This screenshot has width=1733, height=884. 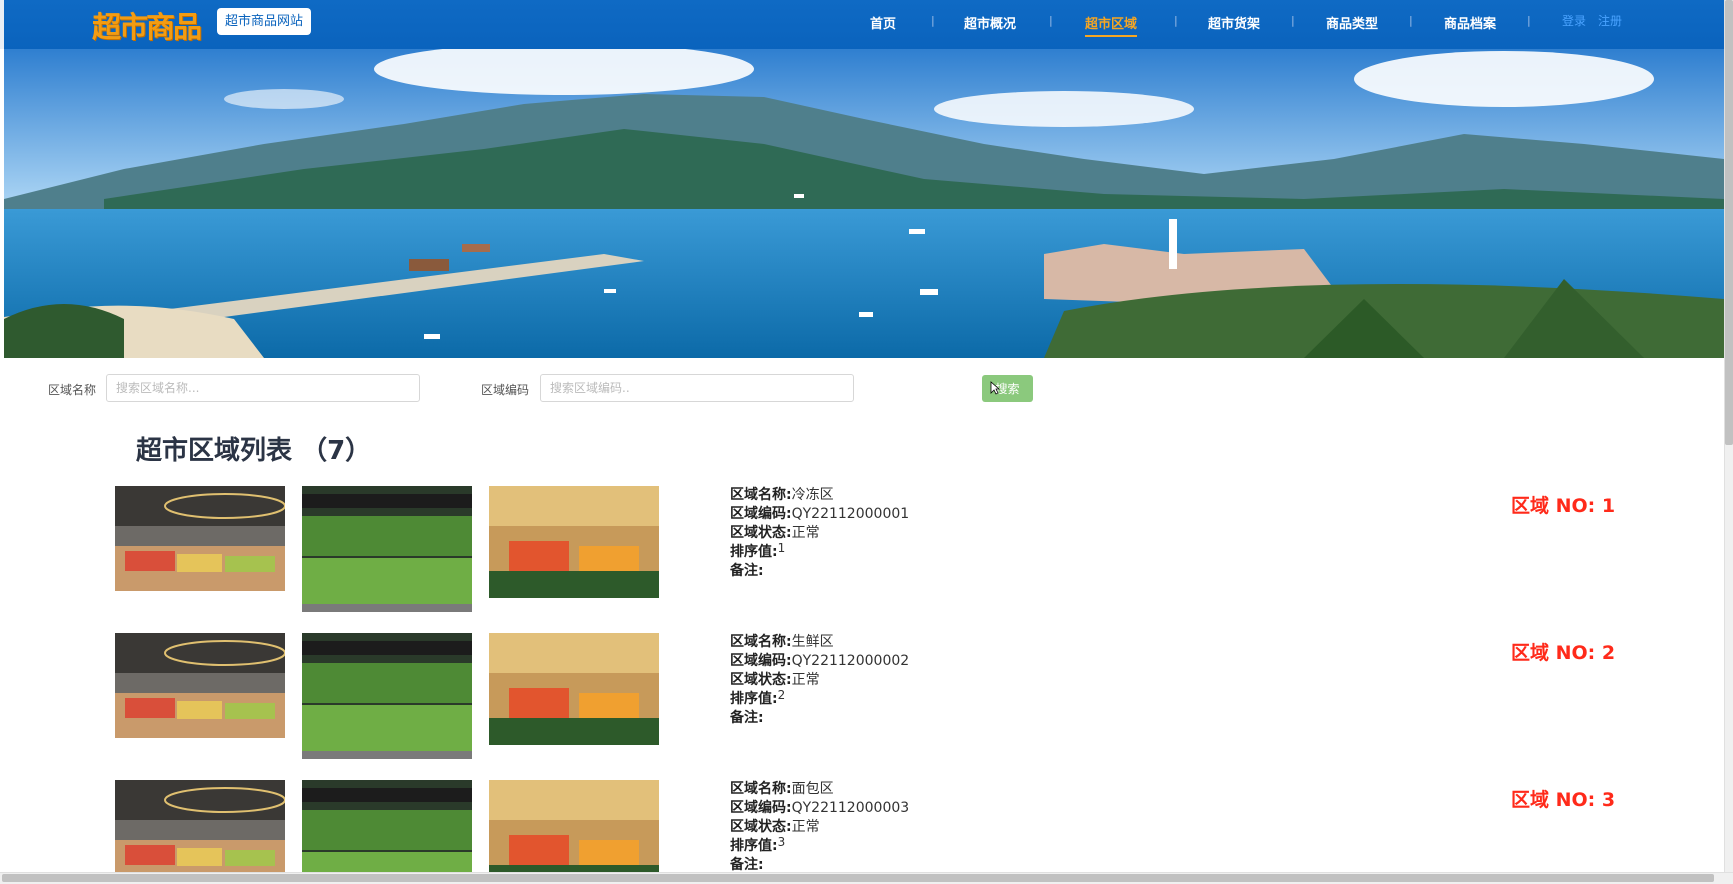 I want to click on area-code-line: 区域编码:QY22112000003, so click(x=819, y=808).